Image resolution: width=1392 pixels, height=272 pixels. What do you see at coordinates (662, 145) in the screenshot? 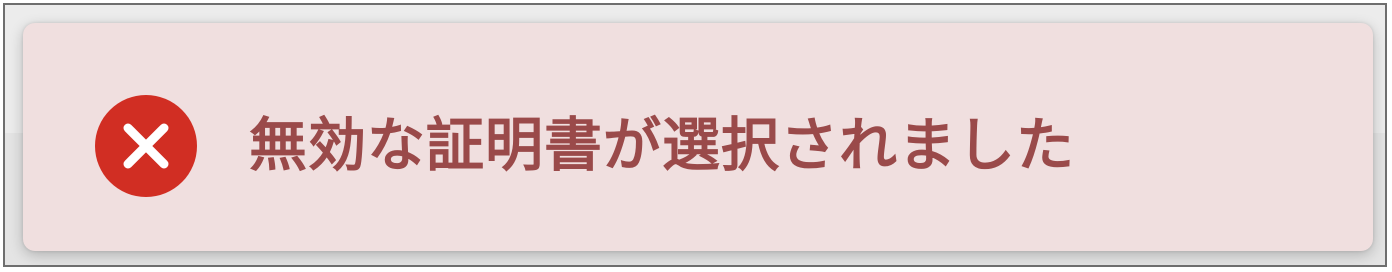
I see `error-message: 無効な証明書が選択されました` at bounding box center [662, 145].